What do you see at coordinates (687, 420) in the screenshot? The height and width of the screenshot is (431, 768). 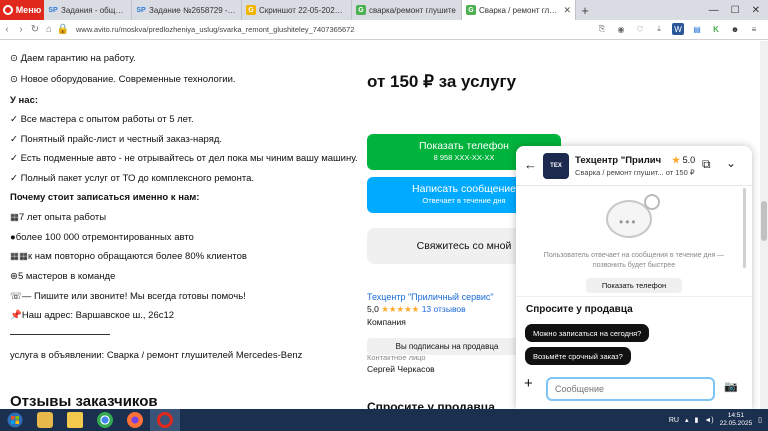 I see `tray-arrow-icon: ▴` at bounding box center [687, 420].